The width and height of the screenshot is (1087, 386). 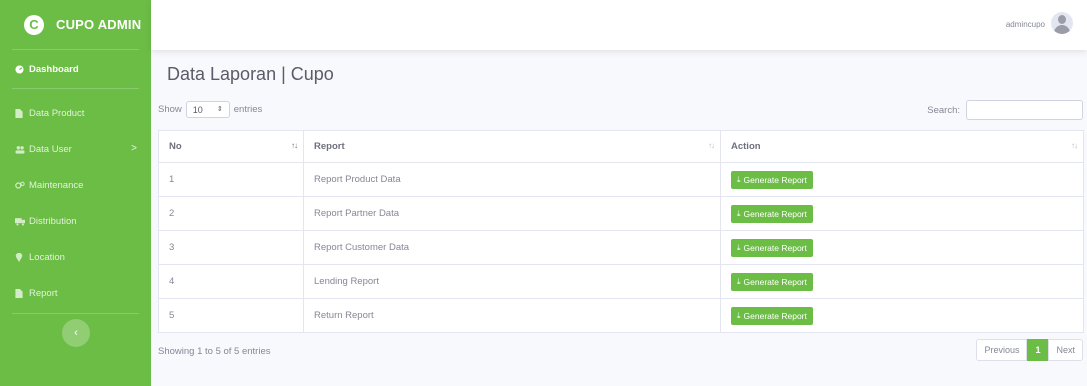 I want to click on sidebar-item-data-product: Data Product, so click(x=75, y=113).